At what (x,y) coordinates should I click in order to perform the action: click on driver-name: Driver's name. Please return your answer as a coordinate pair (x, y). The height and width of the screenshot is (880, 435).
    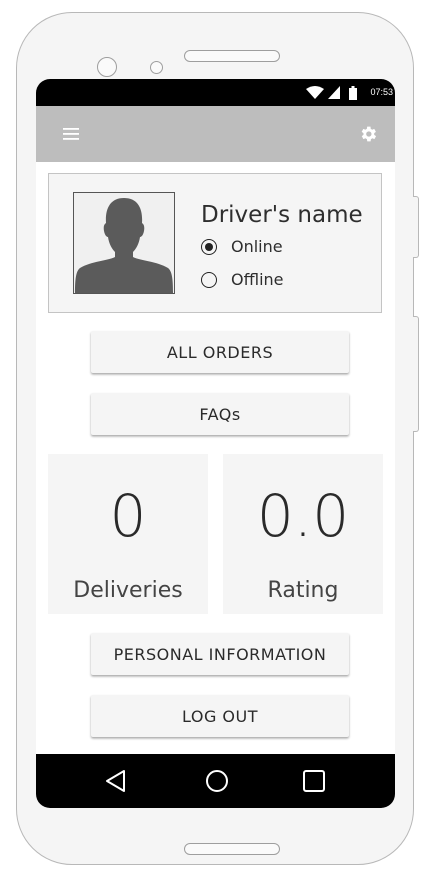
    Looking at the image, I should click on (282, 215).